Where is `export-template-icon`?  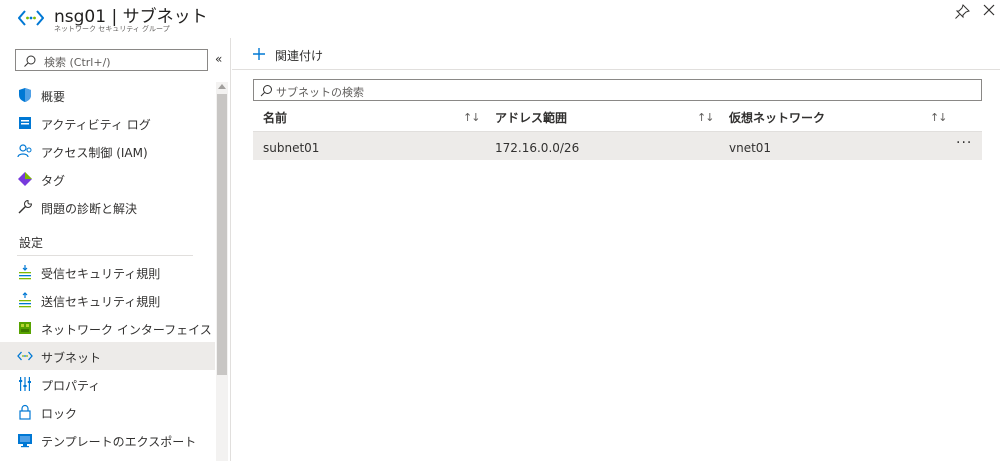 export-template-icon is located at coordinates (25, 441).